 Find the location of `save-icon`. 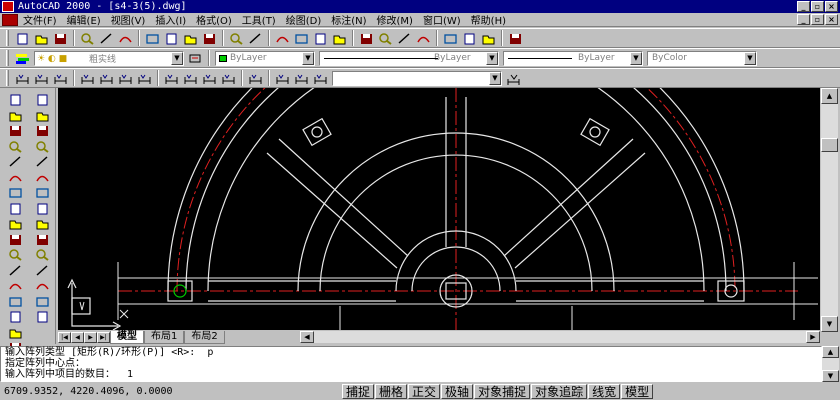

save-icon is located at coordinates (60, 38).